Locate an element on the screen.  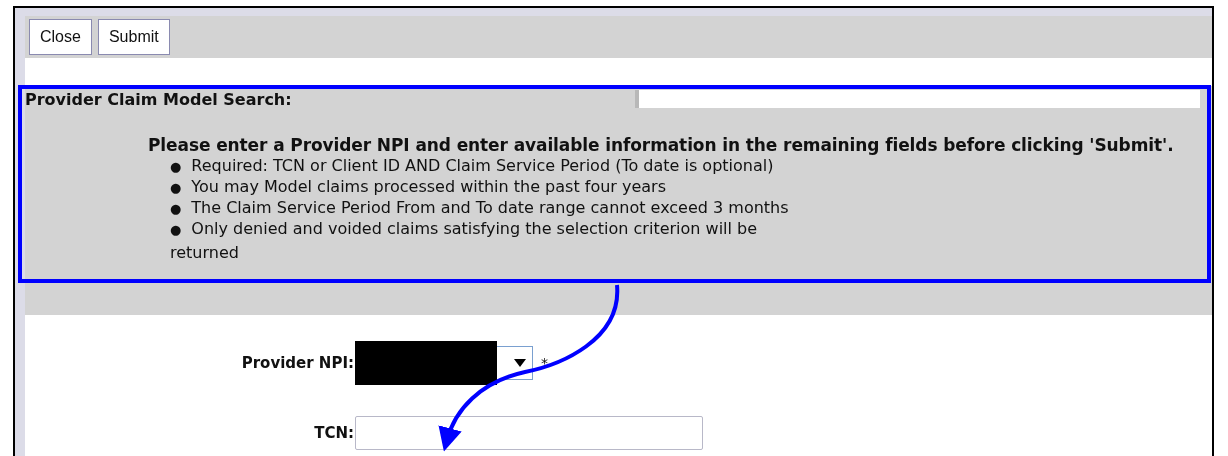
instruction-text: Please enter a Provider NPI and enter available information in the remaining fields before clicking 'Submit'. is located at coordinates (661, 145).